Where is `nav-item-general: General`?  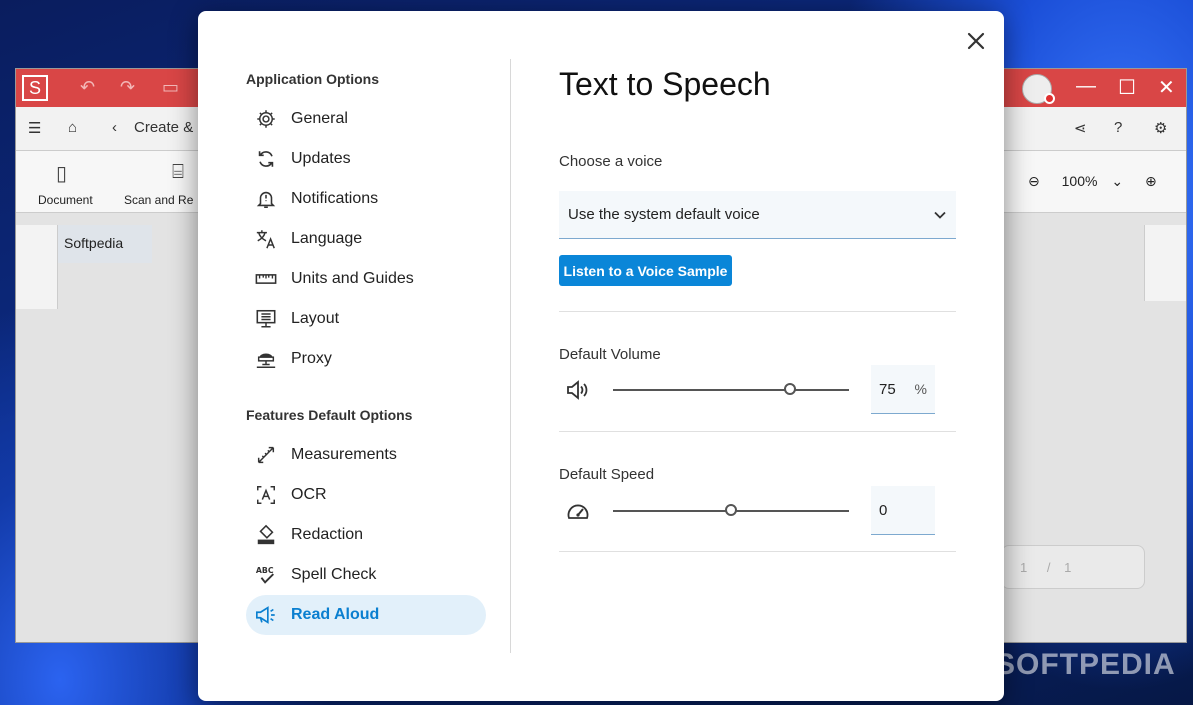
nav-item-general: General is located at coordinates (366, 119).